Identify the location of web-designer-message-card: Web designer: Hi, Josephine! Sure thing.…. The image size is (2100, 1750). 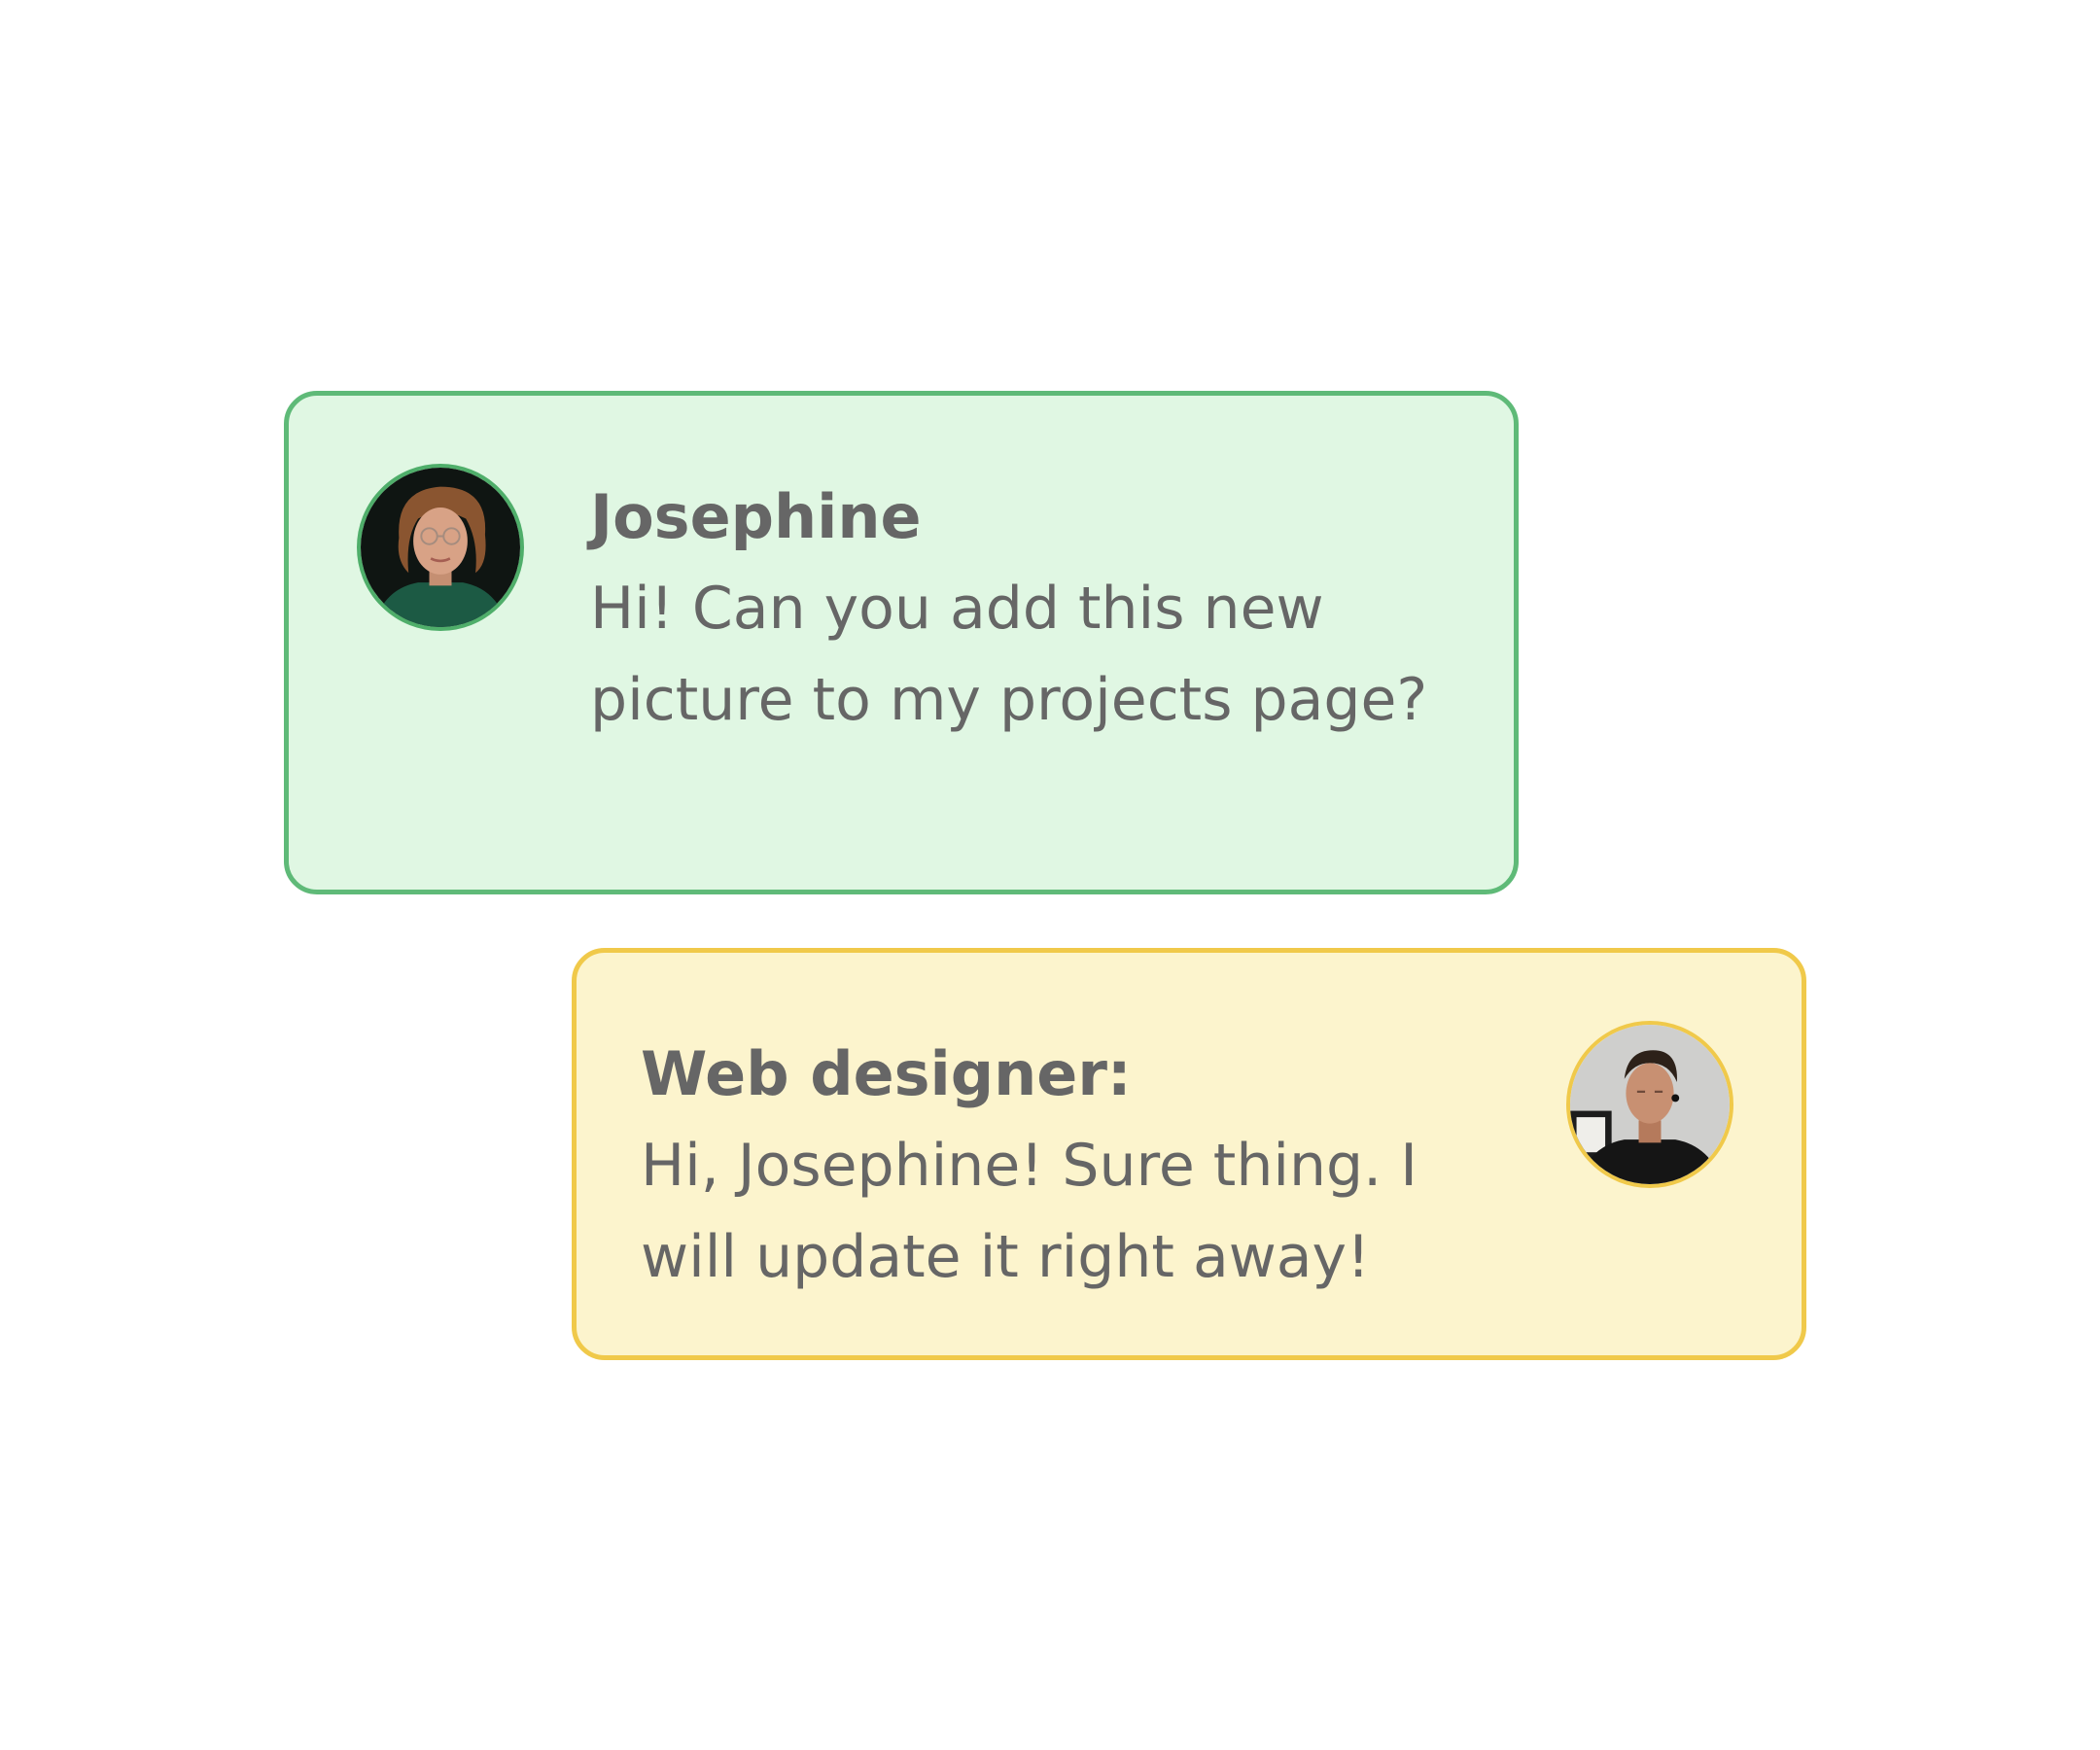
(1189, 1154).